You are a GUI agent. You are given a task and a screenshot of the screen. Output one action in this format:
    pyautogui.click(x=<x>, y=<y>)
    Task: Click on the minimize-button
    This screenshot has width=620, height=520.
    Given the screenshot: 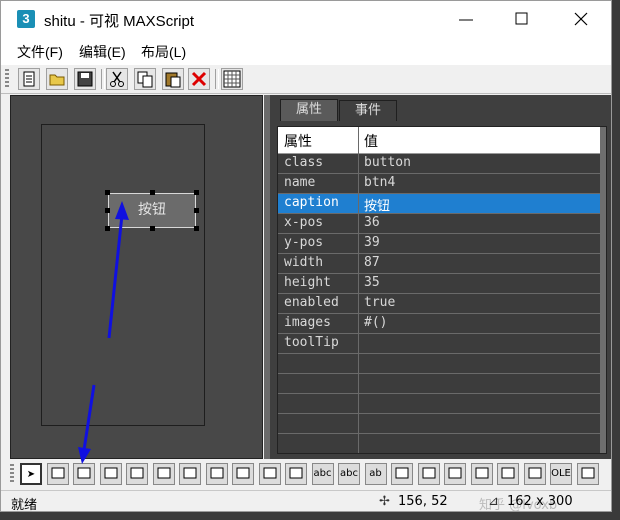 What is the action you would take?
    pyautogui.click(x=466, y=20)
    